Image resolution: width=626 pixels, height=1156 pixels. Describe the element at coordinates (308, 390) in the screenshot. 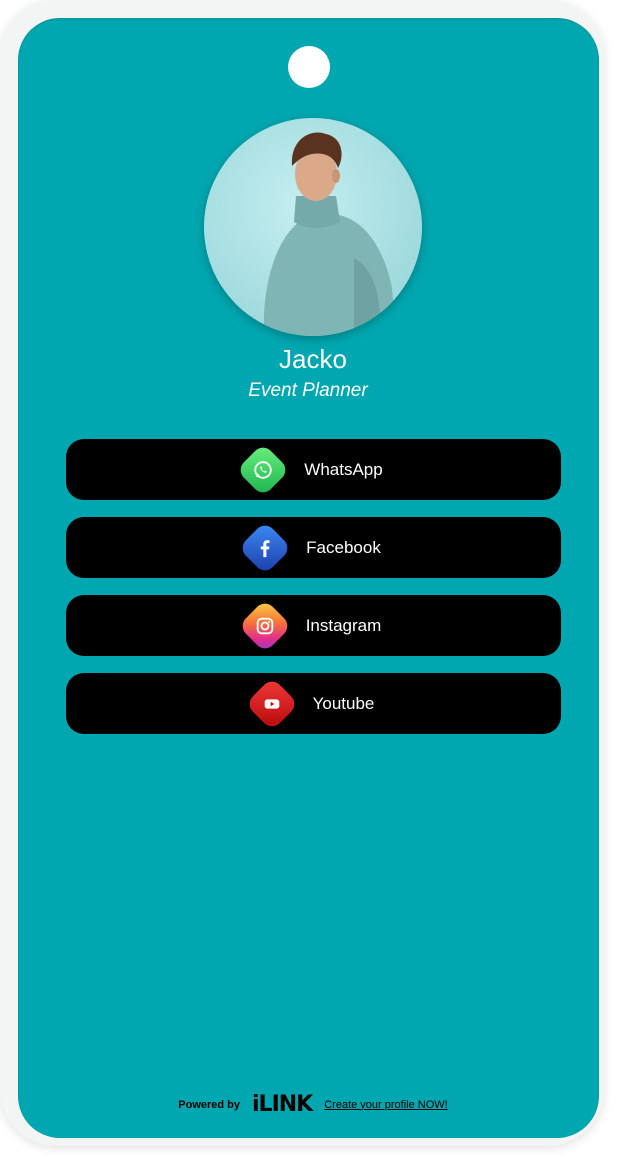

I see `profile-role: Event Planner` at that location.